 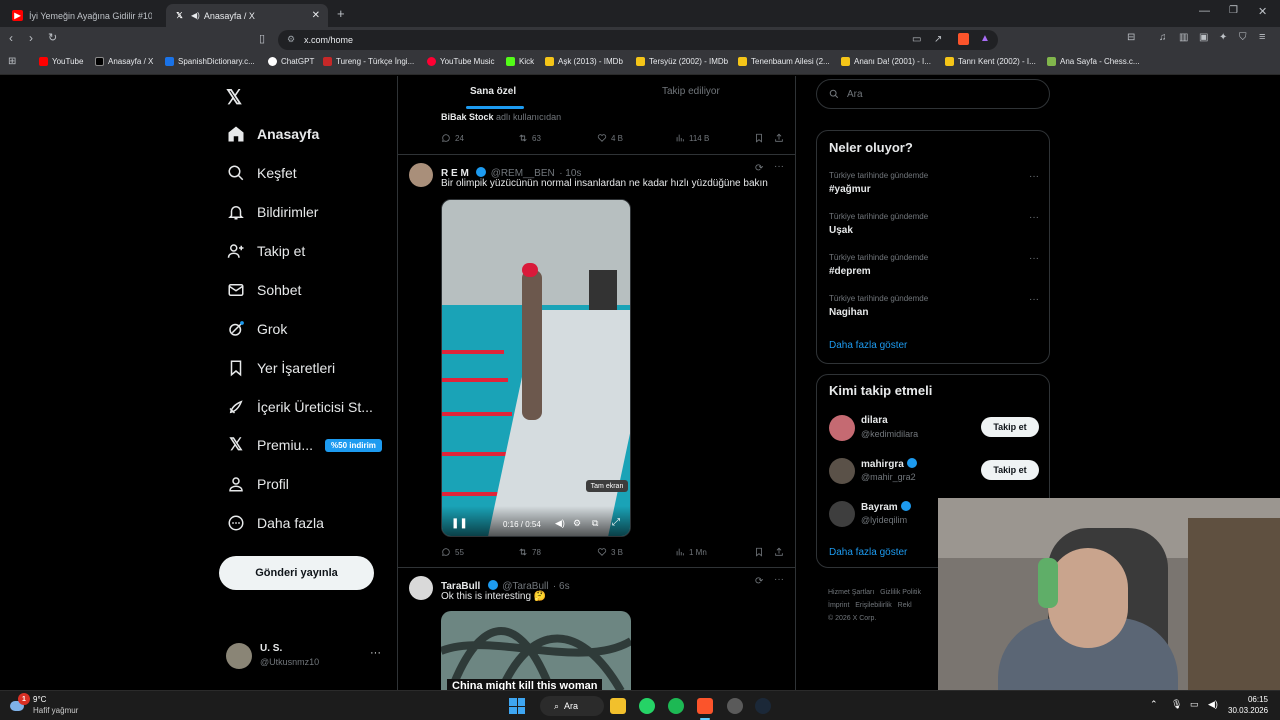 I want to click on vpn-icon: ⛉, so click(x=1243, y=37).